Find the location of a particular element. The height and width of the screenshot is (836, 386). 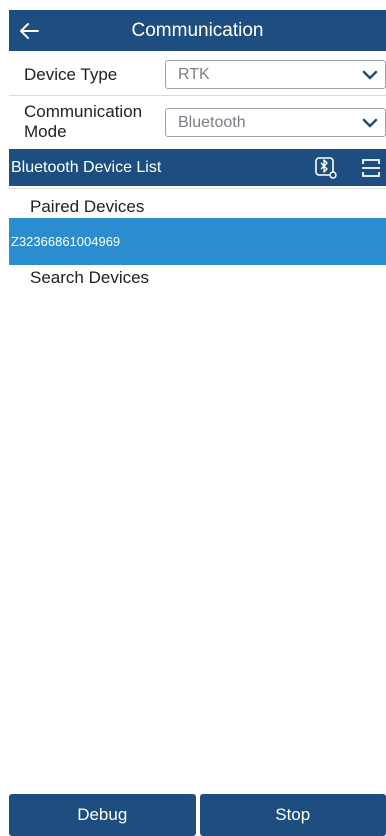

scan-icon is located at coordinates (371, 168).